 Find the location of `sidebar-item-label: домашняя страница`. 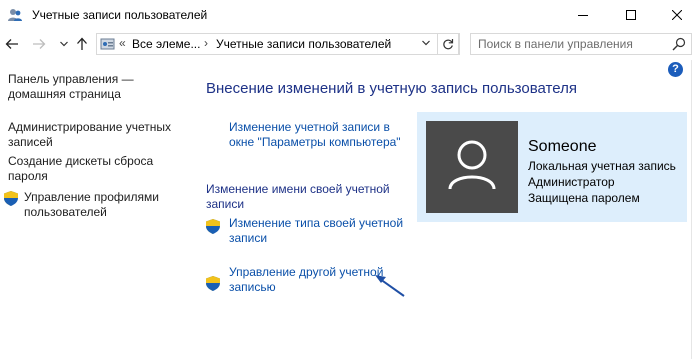

sidebar-item-label: домашняя страница is located at coordinates (64, 94).